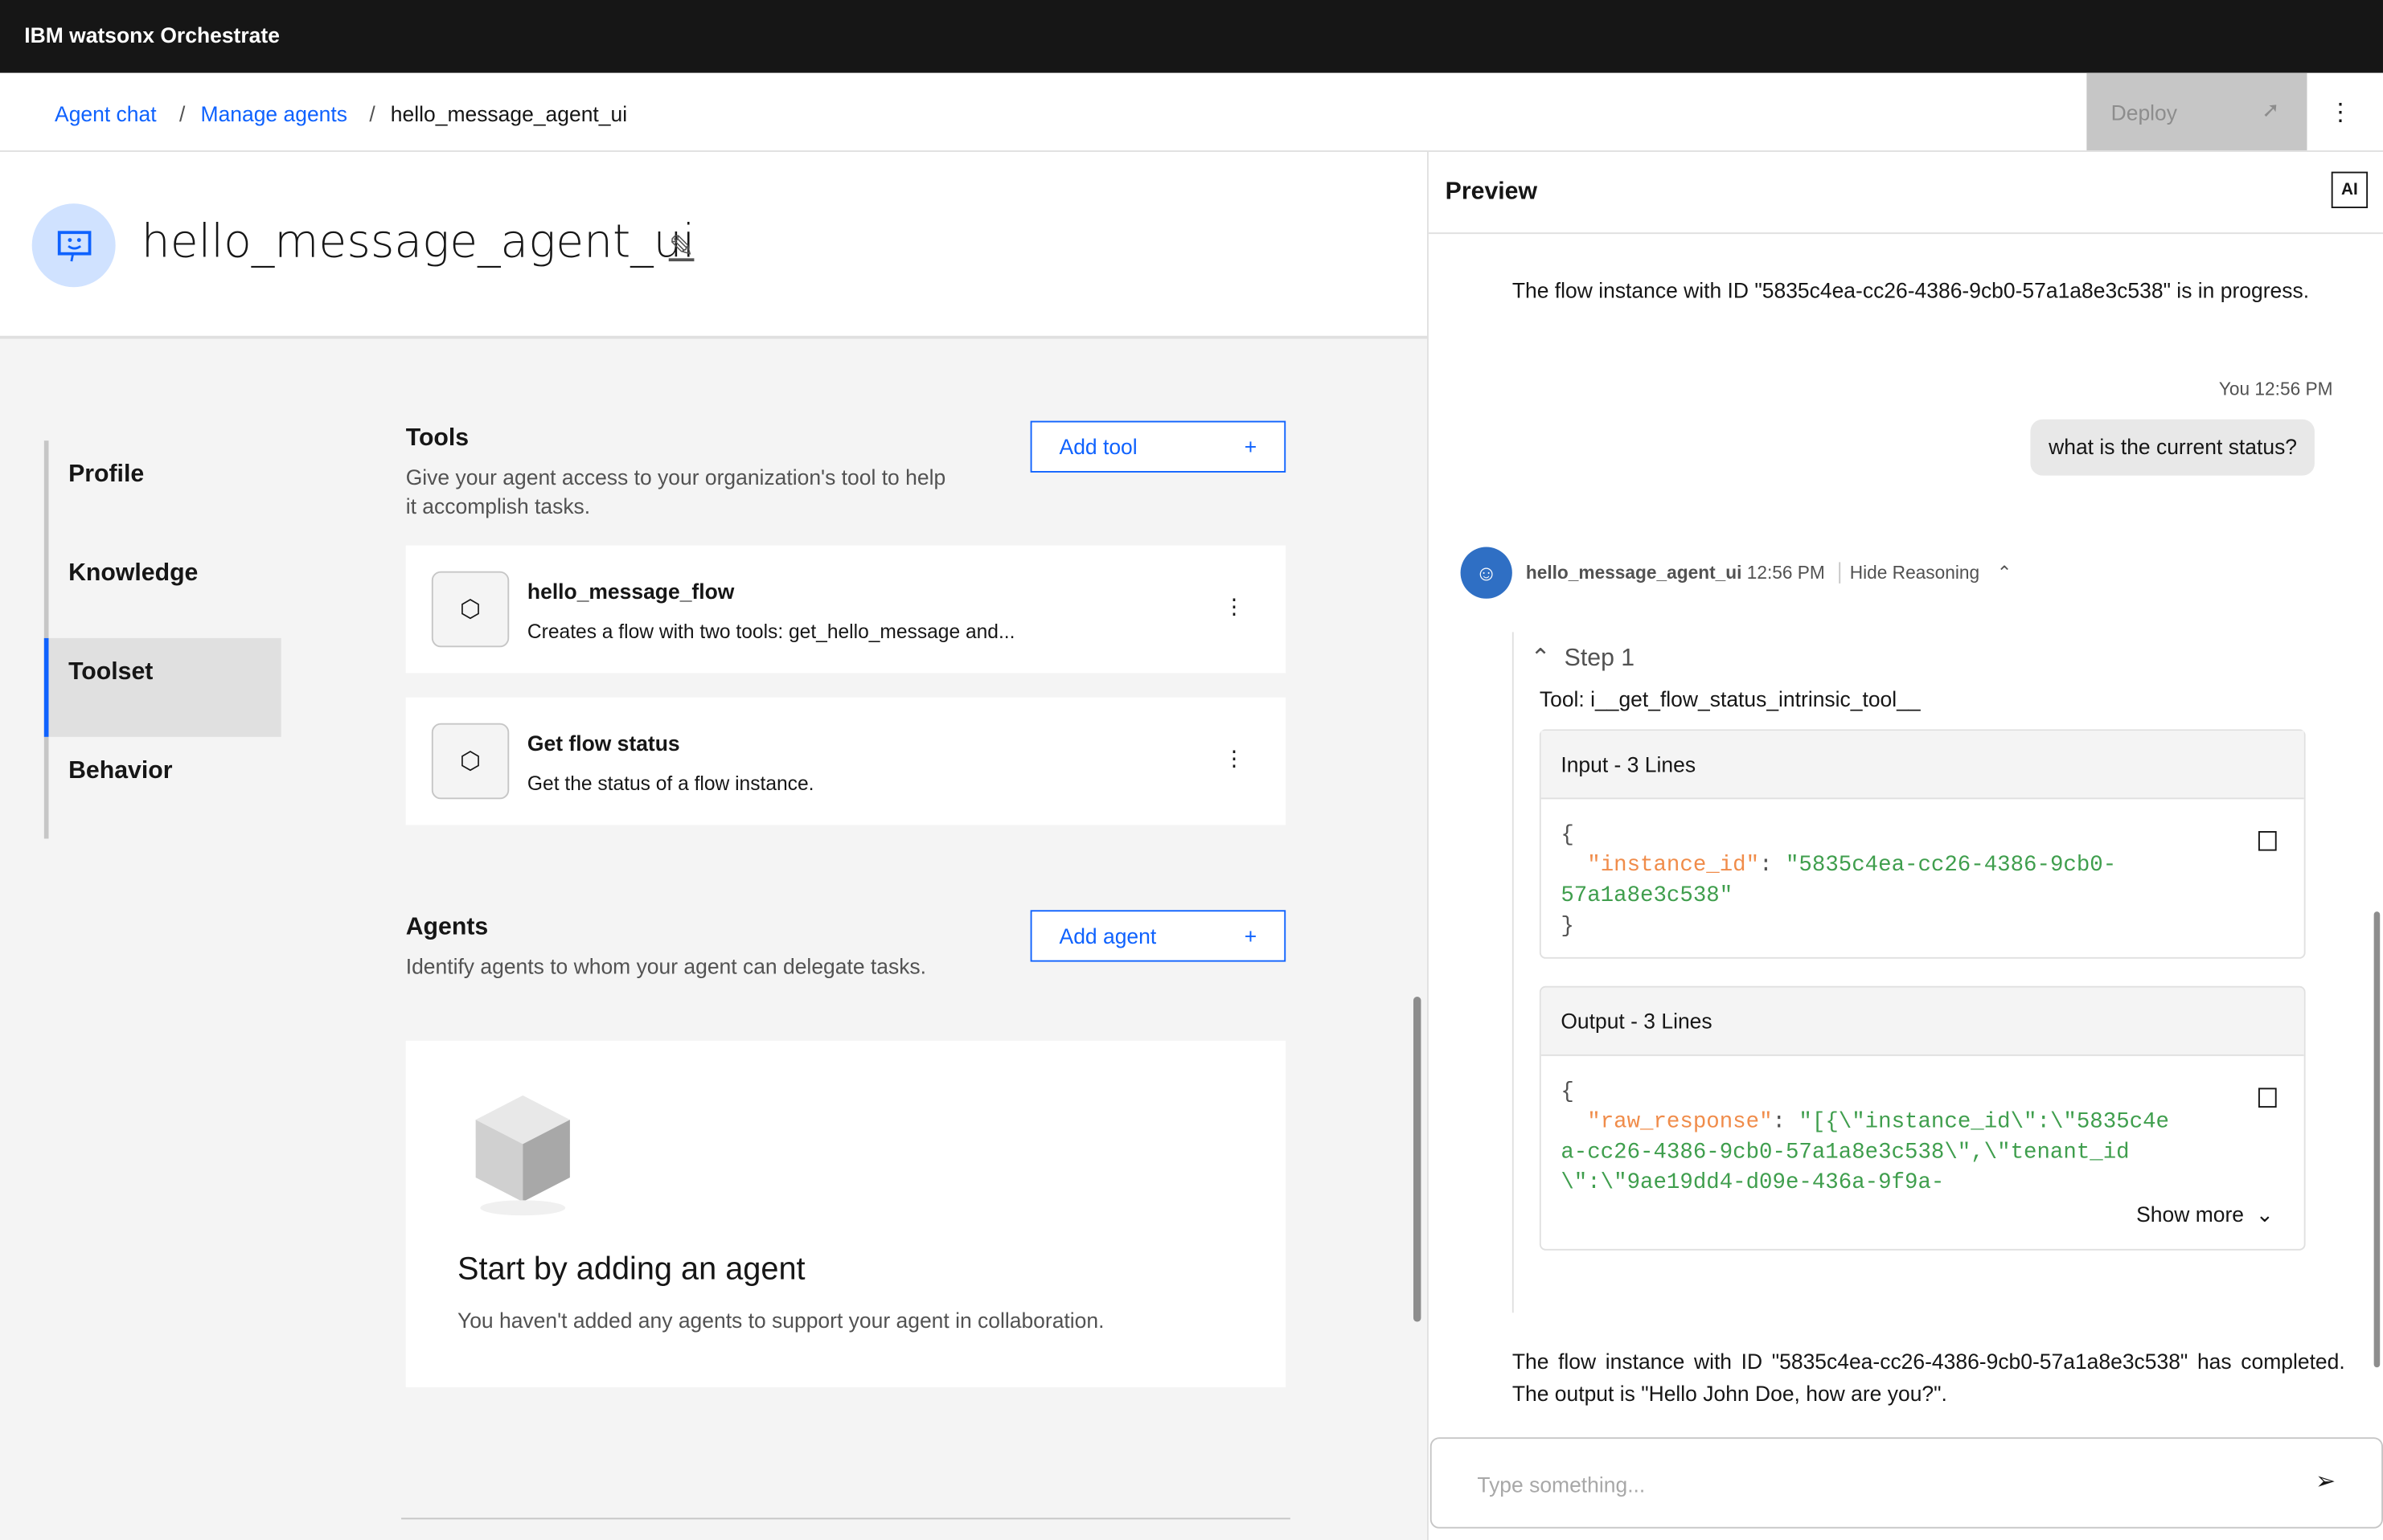 The height and width of the screenshot is (1540, 2383). What do you see at coordinates (2190, 1215) in the screenshot?
I see `show-more-label: Show more` at bounding box center [2190, 1215].